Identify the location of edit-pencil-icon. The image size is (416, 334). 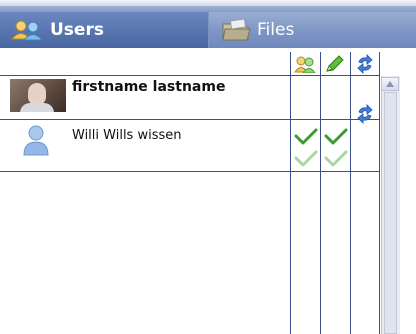
(335, 64).